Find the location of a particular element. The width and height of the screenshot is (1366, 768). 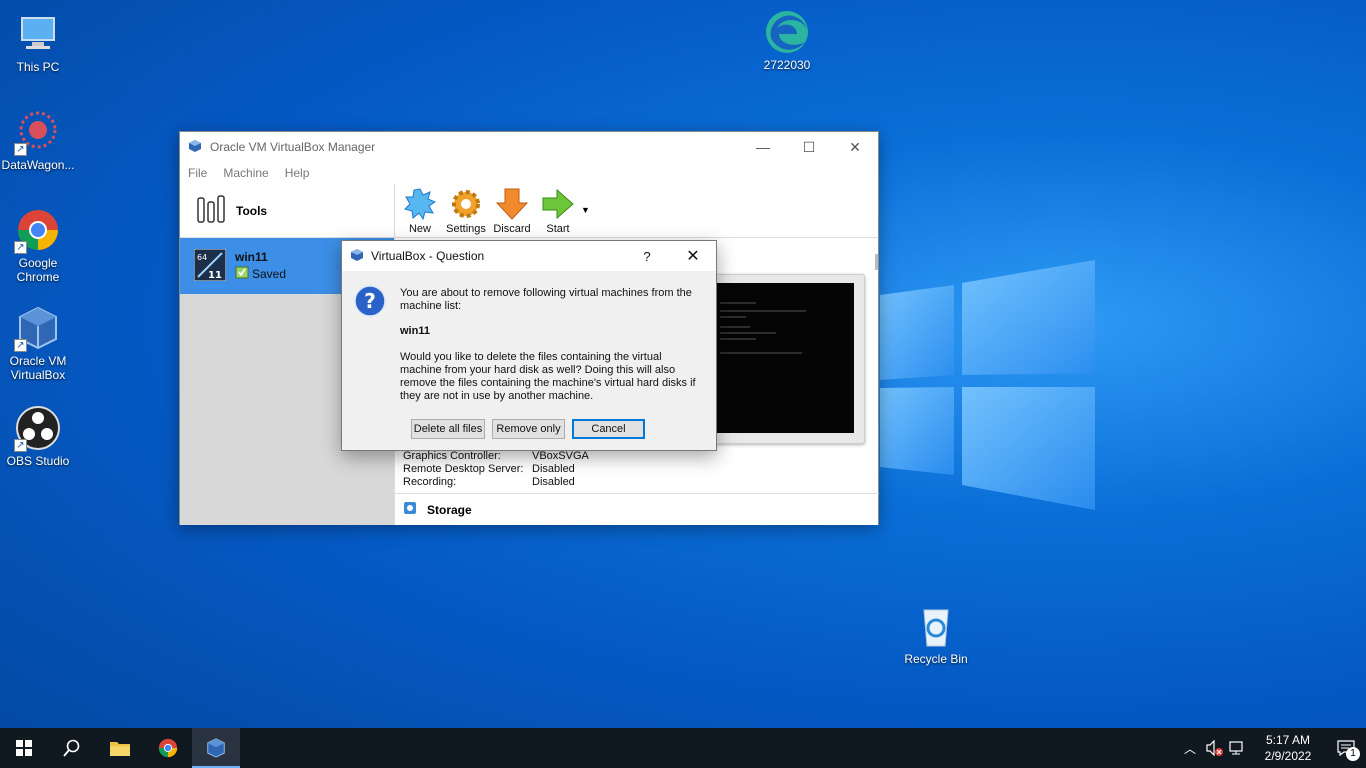

vm-preview-screen is located at coordinates (785, 358).